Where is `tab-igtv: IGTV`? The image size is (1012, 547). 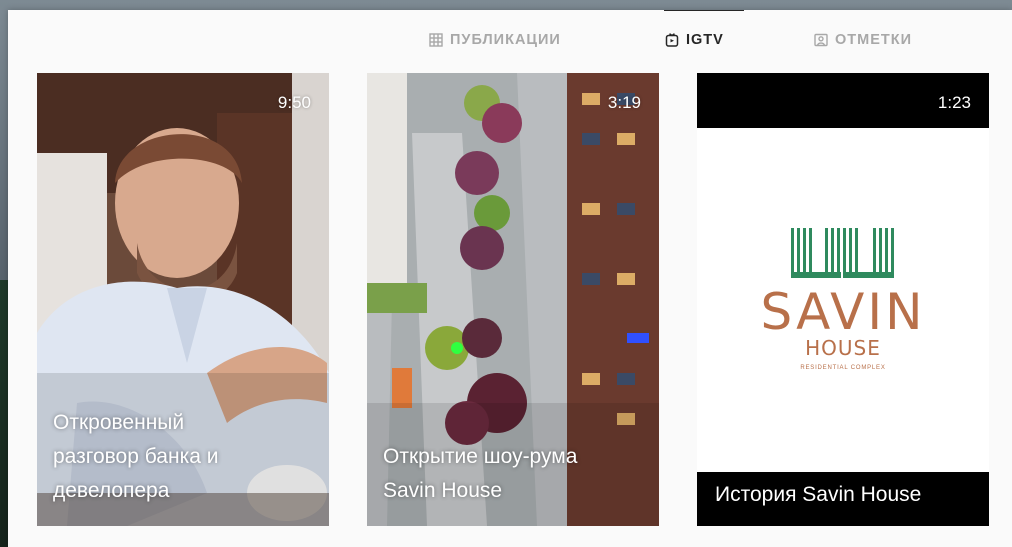
tab-igtv: IGTV is located at coordinates (694, 40).